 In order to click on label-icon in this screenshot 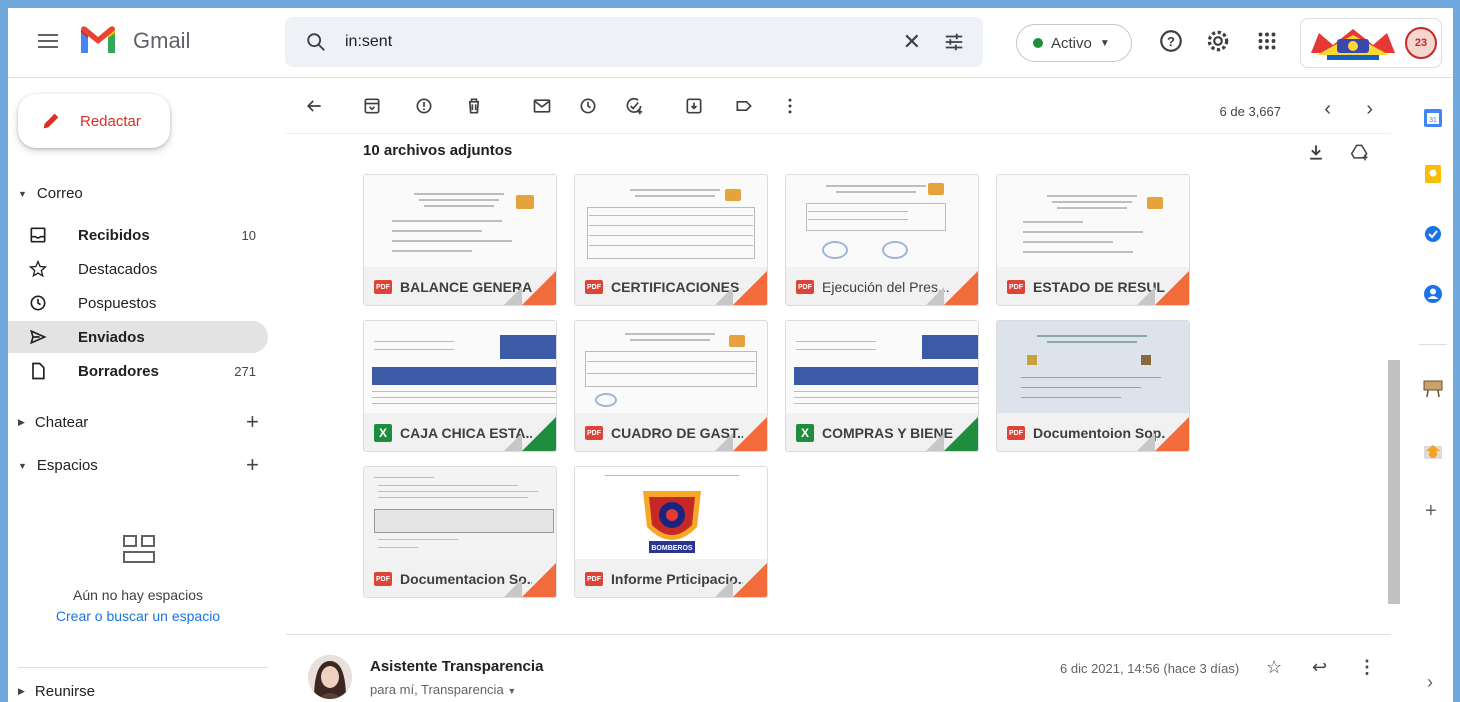, I will do `click(744, 106)`.